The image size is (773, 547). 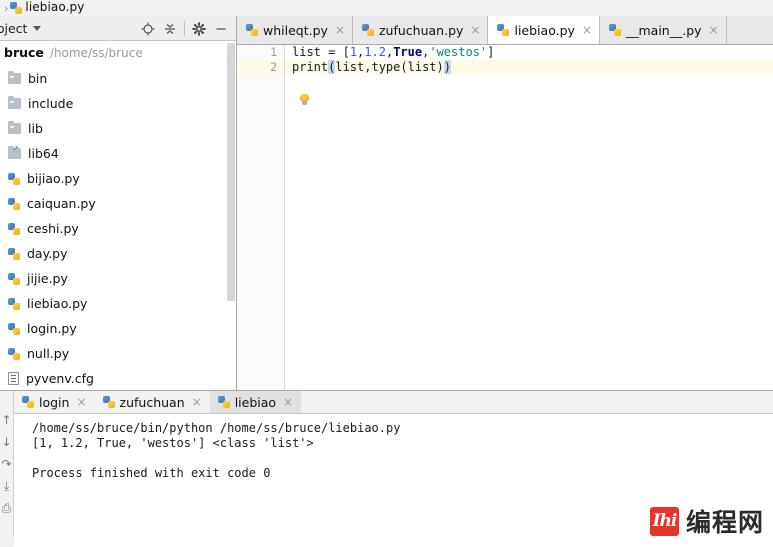 I want to click on code-token: ), so click(x=440, y=67).